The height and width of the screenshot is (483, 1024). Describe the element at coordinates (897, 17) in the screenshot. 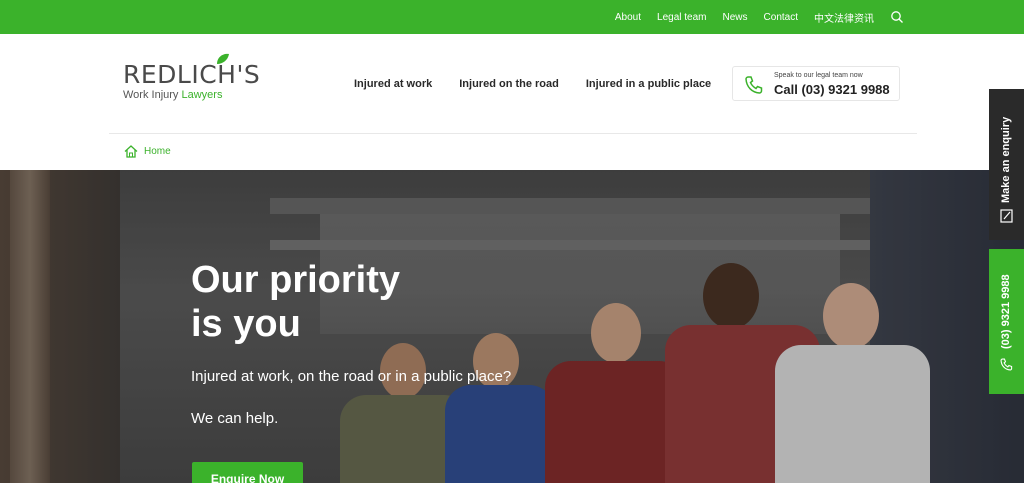

I see `search-icon` at that location.